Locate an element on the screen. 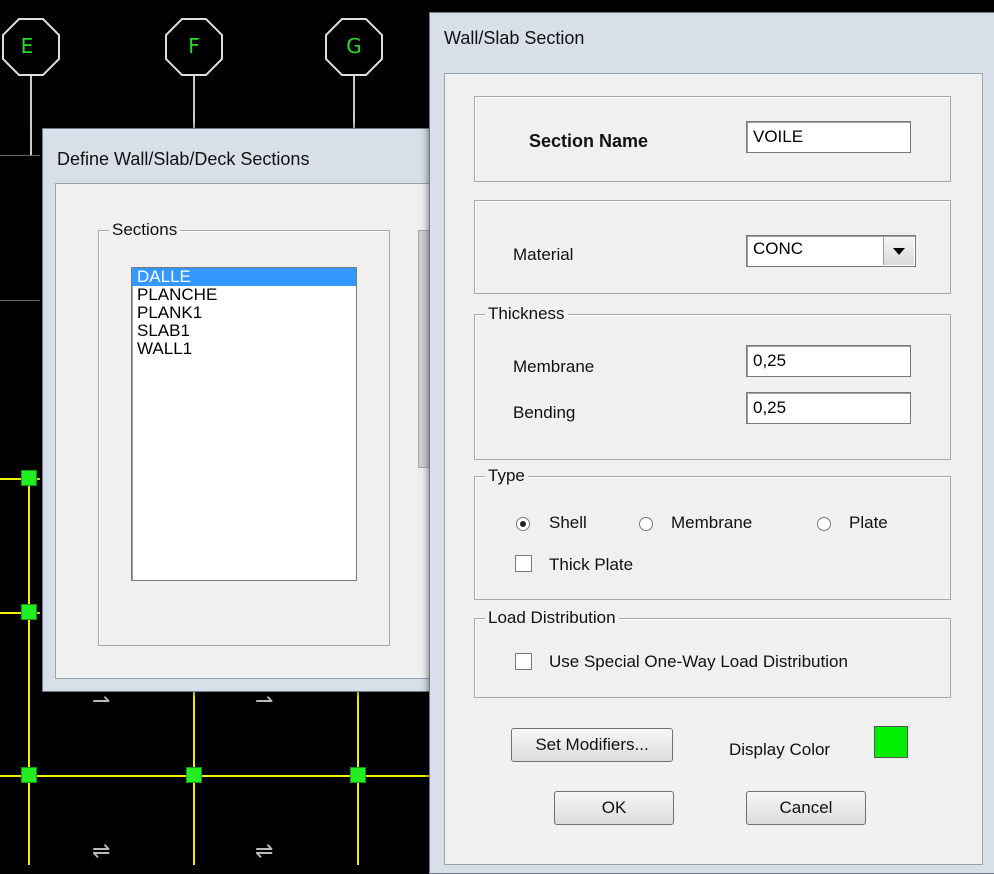 The image size is (994, 874). type-legend: Type is located at coordinates (506, 476).